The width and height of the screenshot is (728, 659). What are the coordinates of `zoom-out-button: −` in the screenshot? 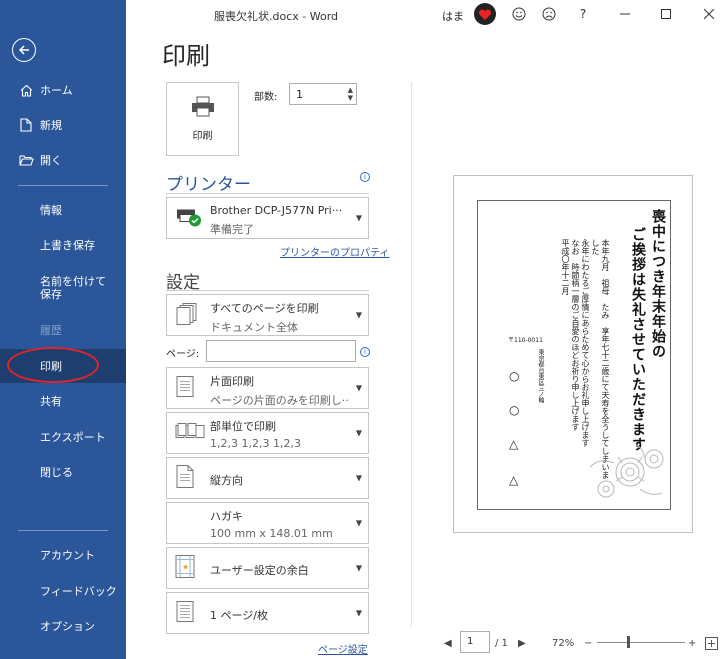 It's located at (588, 643).